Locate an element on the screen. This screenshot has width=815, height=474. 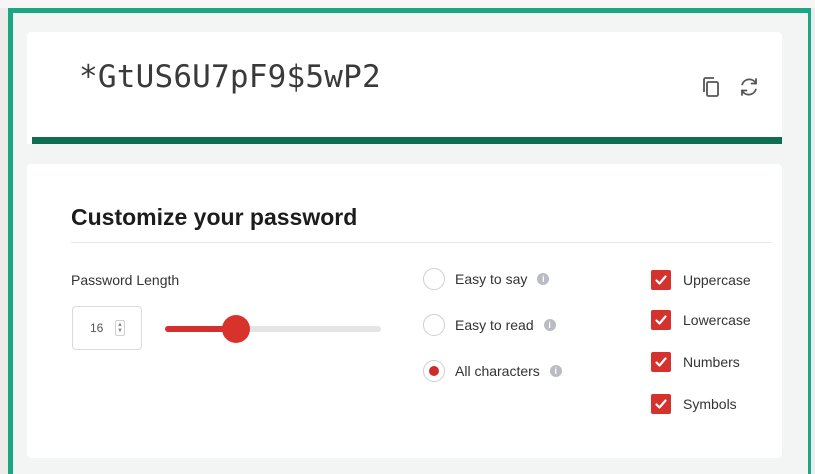
radio-easy-to-say: Easy to say i is located at coordinates (486, 279).